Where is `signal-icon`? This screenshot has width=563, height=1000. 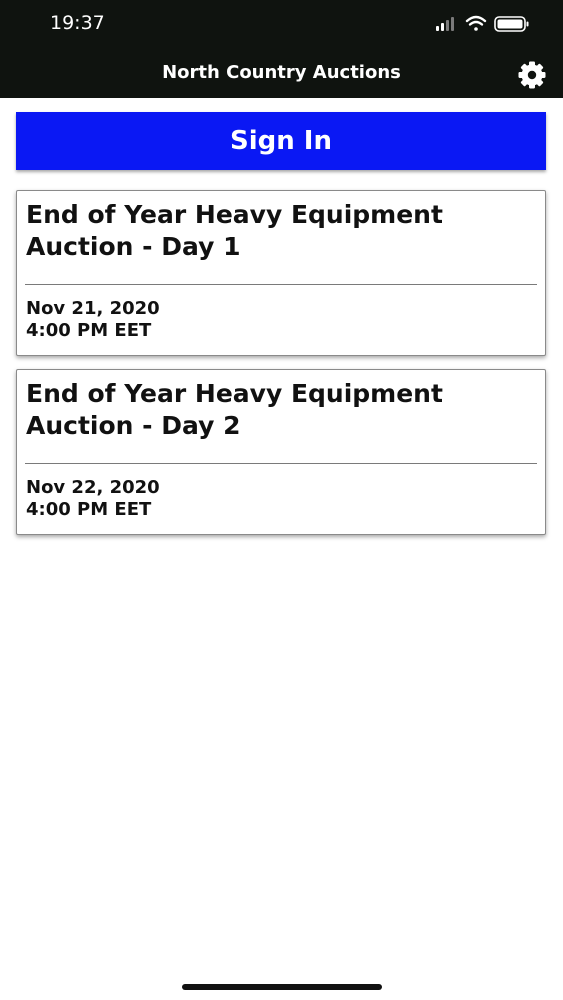
signal-icon is located at coordinates (445, 24).